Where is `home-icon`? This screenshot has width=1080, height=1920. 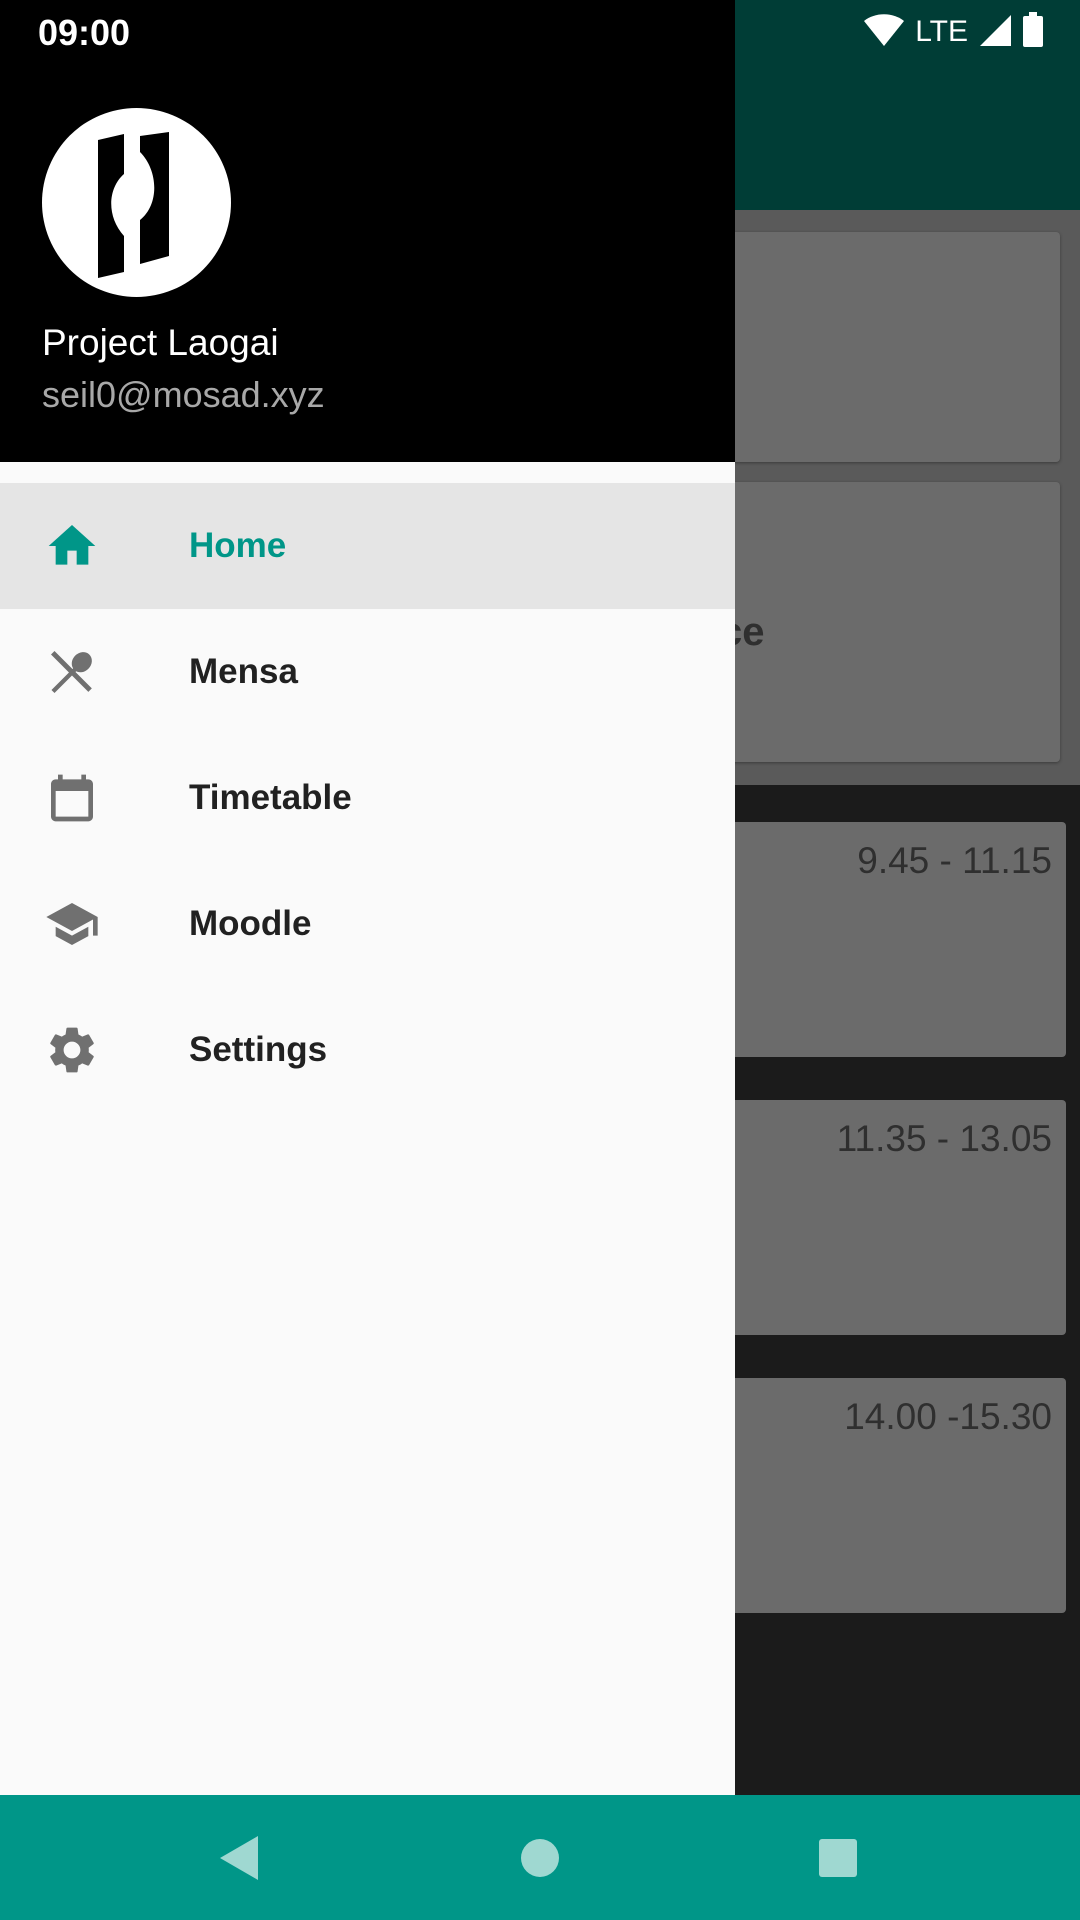 home-icon is located at coordinates (72, 546).